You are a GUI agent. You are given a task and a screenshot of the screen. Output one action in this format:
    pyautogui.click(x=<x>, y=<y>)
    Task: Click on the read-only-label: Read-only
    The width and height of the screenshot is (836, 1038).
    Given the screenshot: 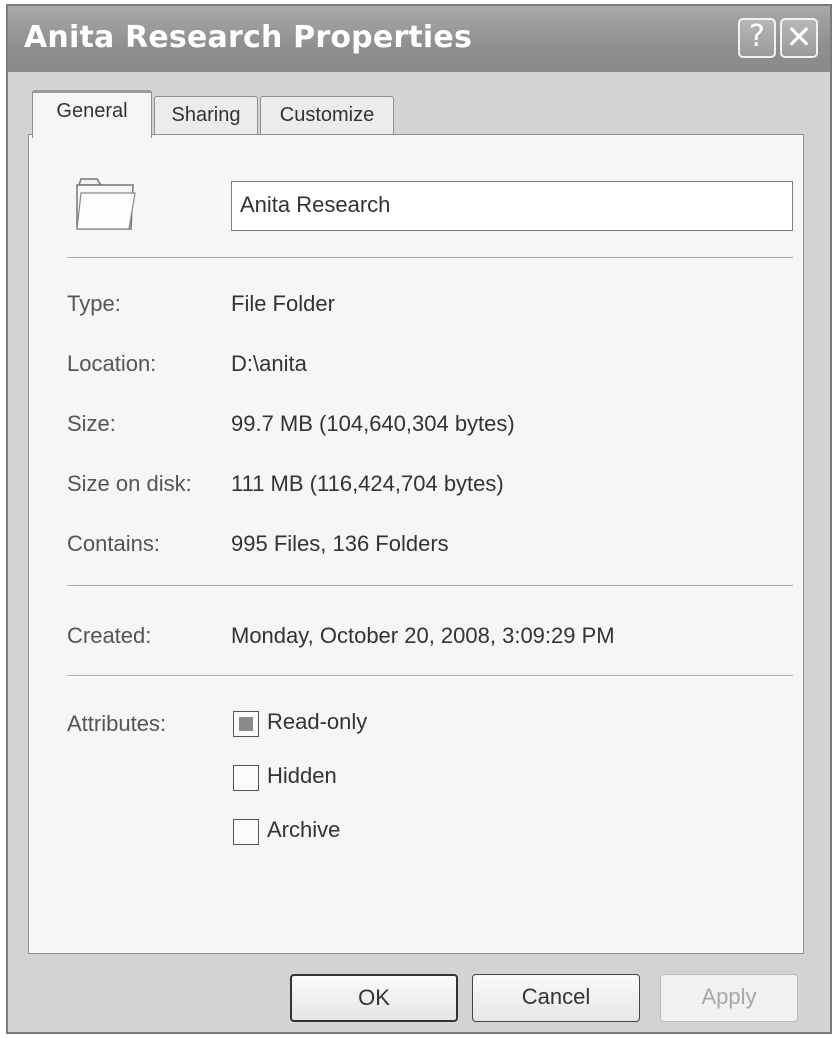 What is the action you would take?
    pyautogui.click(x=317, y=722)
    